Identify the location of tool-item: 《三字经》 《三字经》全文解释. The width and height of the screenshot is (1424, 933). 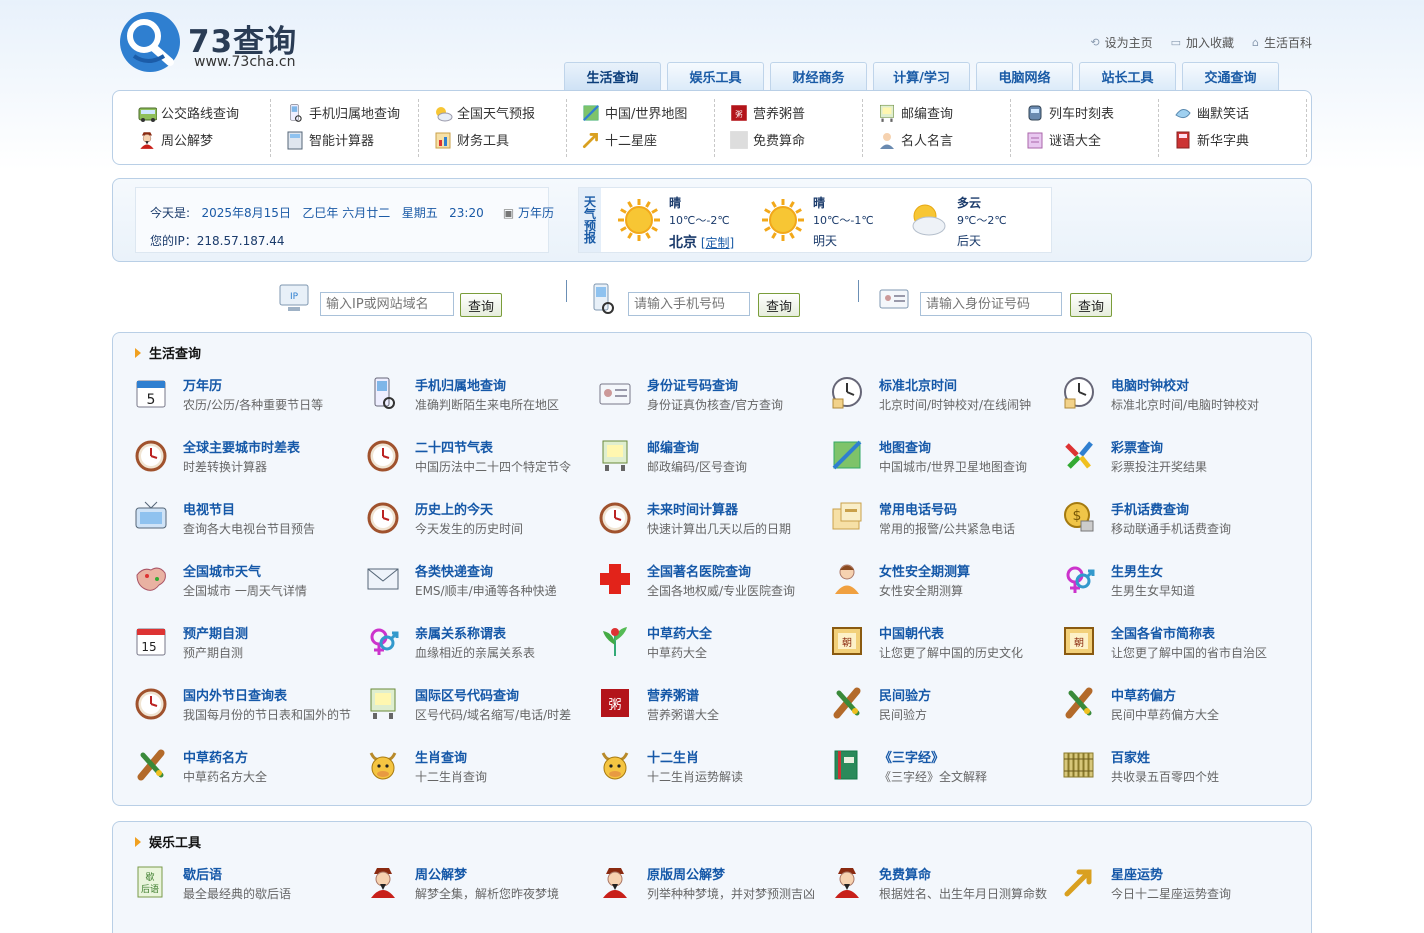
(944, 770).